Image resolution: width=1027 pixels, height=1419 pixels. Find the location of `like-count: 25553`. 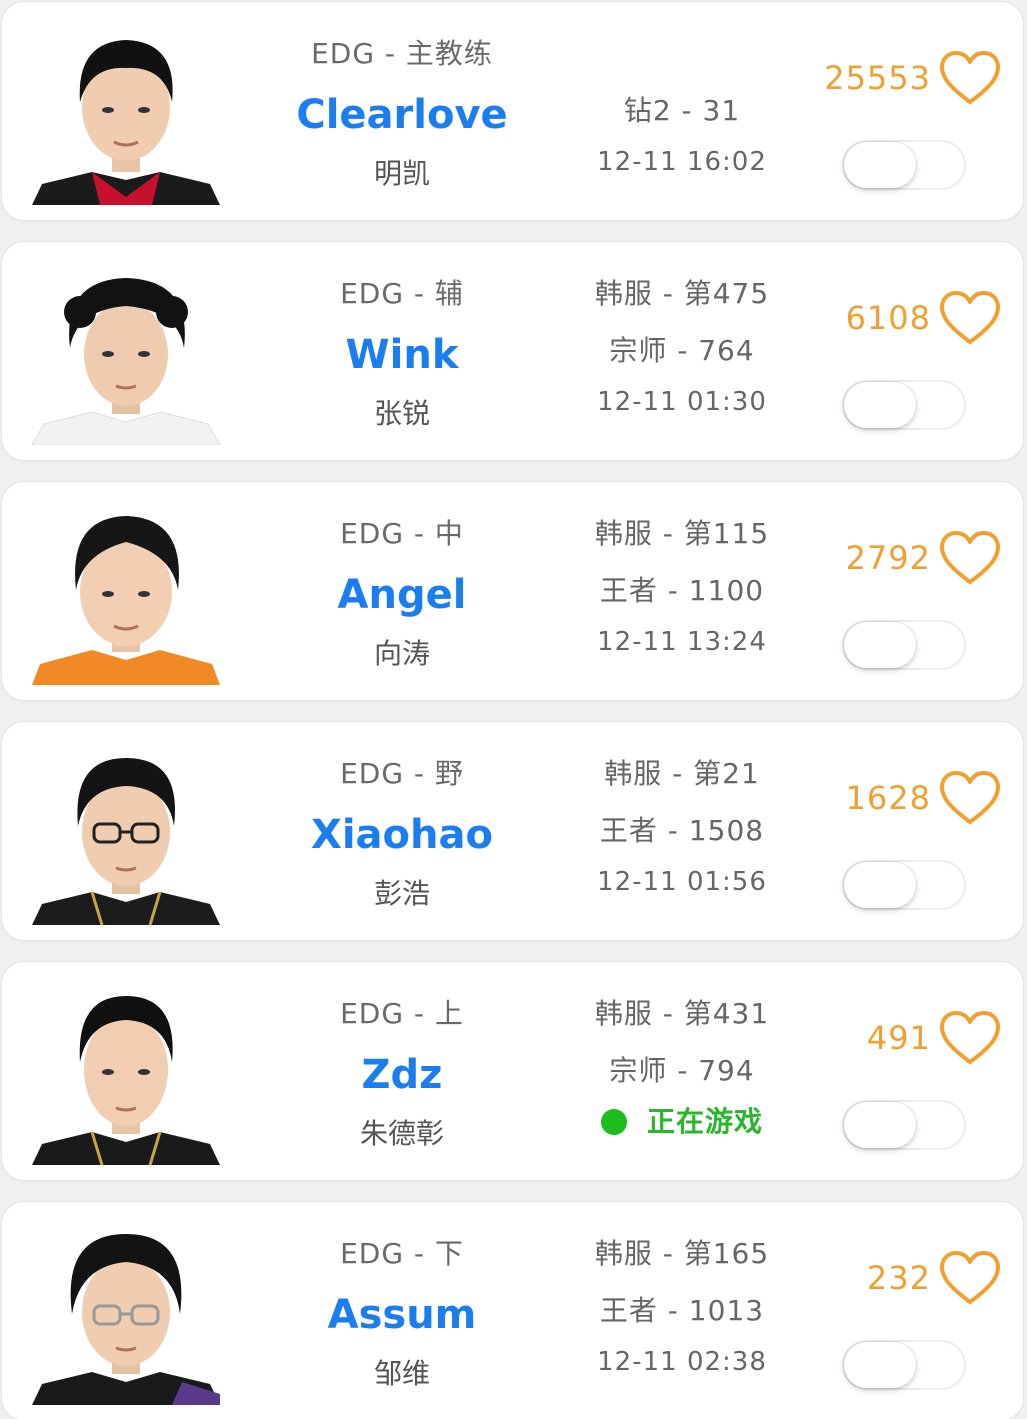

like-count: 25553 is located at coordinates (877, 78).